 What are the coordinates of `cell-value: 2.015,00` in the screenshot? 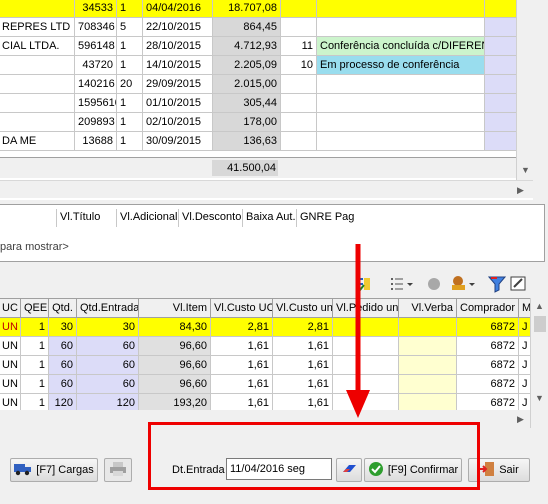 It's located at (246, 84).